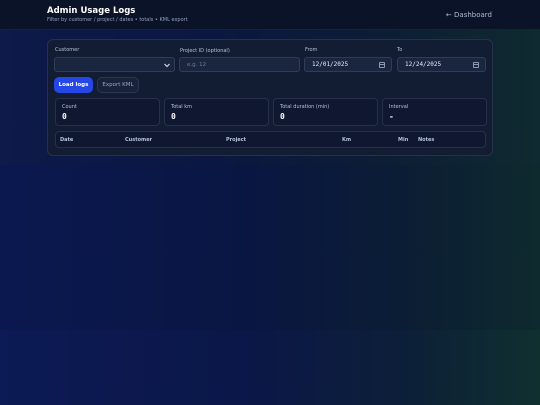 The width and height of the screenshot is (540, 405). What do you see at coordinates (270, 139) in the screenshot?
I see `logs-table-header: Date Customer Project Km Min Notes` at bounding box center [270, 139].